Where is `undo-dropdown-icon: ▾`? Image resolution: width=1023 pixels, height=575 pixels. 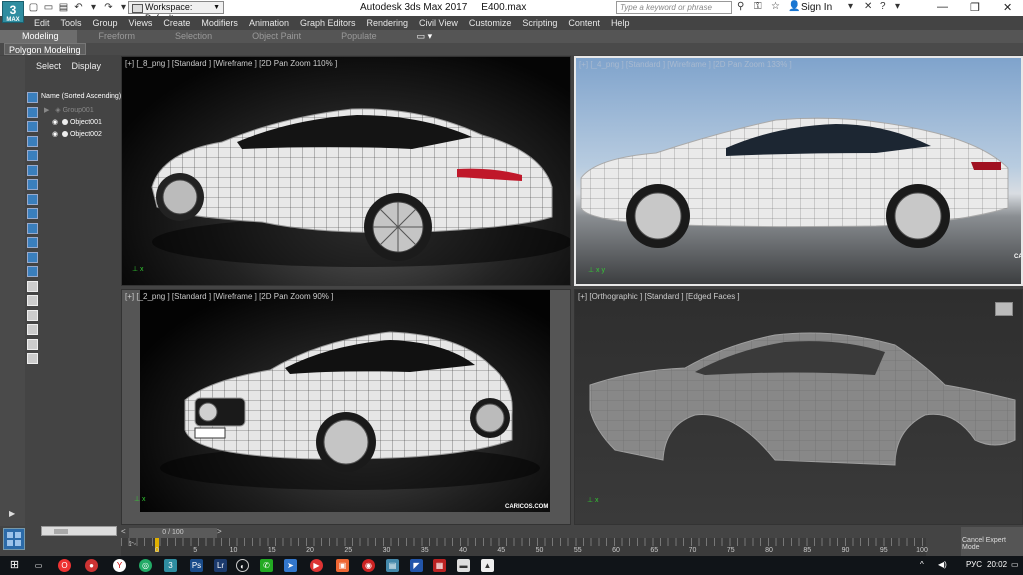 undo-dropdown-icon: ▾ is located at coordinates (93, 7).